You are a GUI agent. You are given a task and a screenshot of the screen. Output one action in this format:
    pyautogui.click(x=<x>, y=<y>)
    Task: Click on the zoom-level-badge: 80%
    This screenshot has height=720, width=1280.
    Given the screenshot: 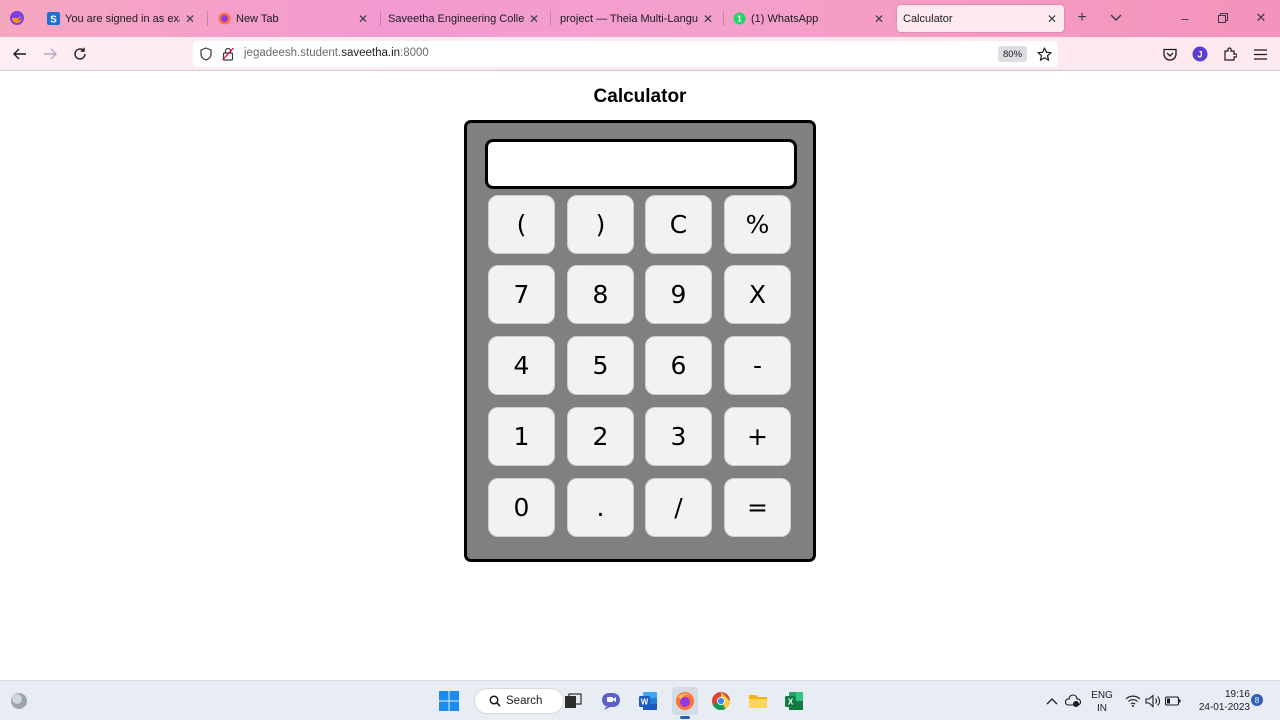 What is the action you would take?
    pyautogui.click(x=1013, y=54)
    